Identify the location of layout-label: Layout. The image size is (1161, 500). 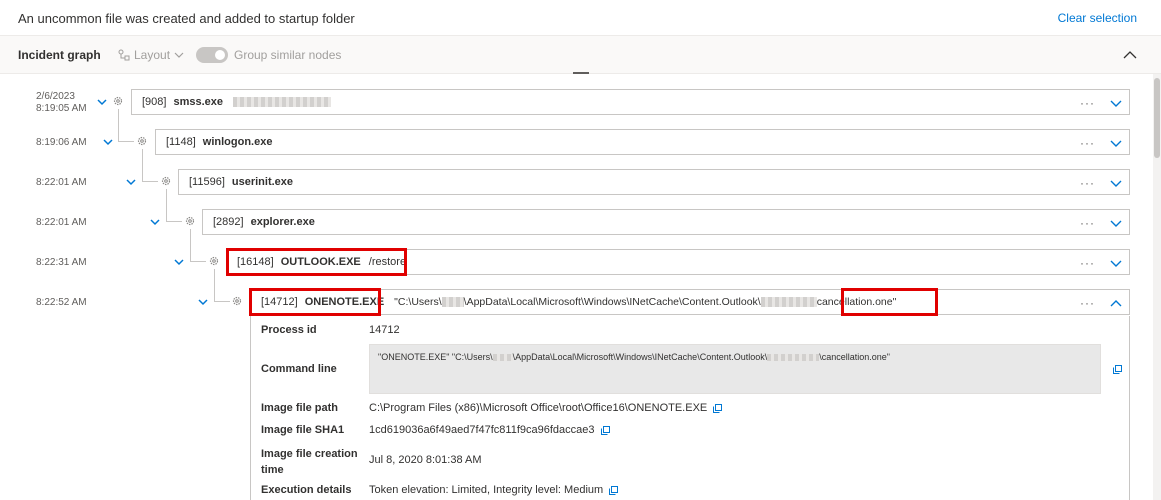
(152, 55).